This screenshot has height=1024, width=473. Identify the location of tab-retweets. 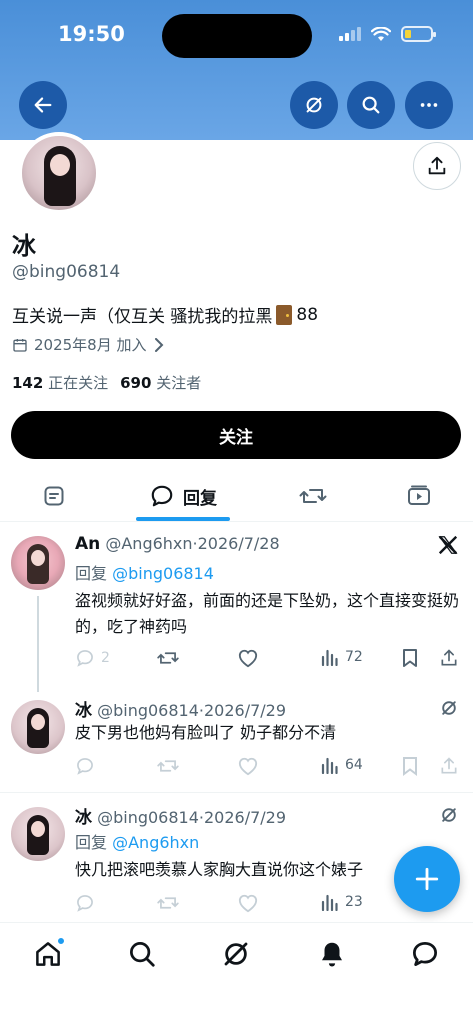
(313, 496).